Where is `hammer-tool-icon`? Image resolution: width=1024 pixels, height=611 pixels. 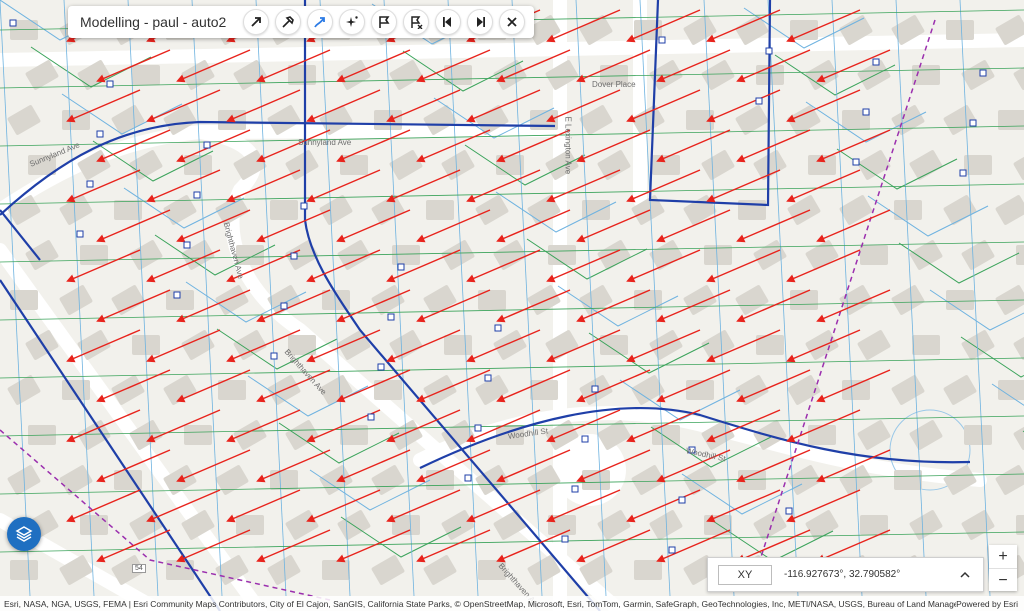 hammer-tool-icon is located at coordinates (288, 22).